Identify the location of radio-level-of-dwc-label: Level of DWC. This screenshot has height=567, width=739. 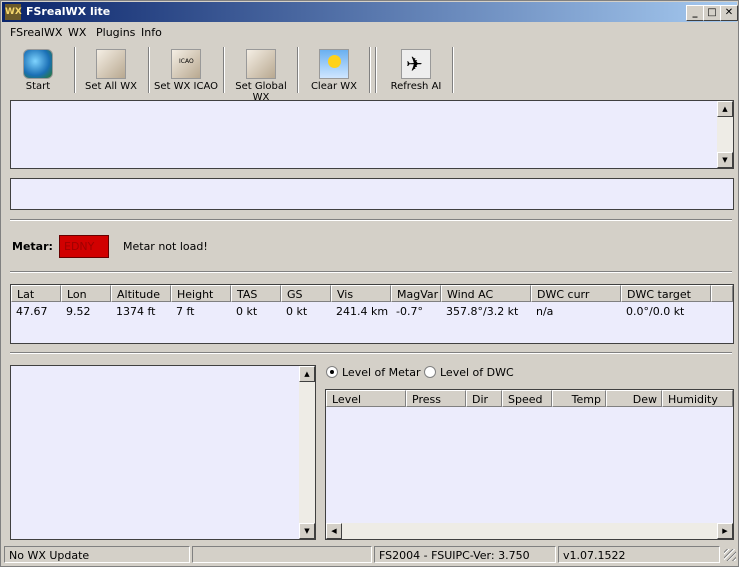
(477, 372).